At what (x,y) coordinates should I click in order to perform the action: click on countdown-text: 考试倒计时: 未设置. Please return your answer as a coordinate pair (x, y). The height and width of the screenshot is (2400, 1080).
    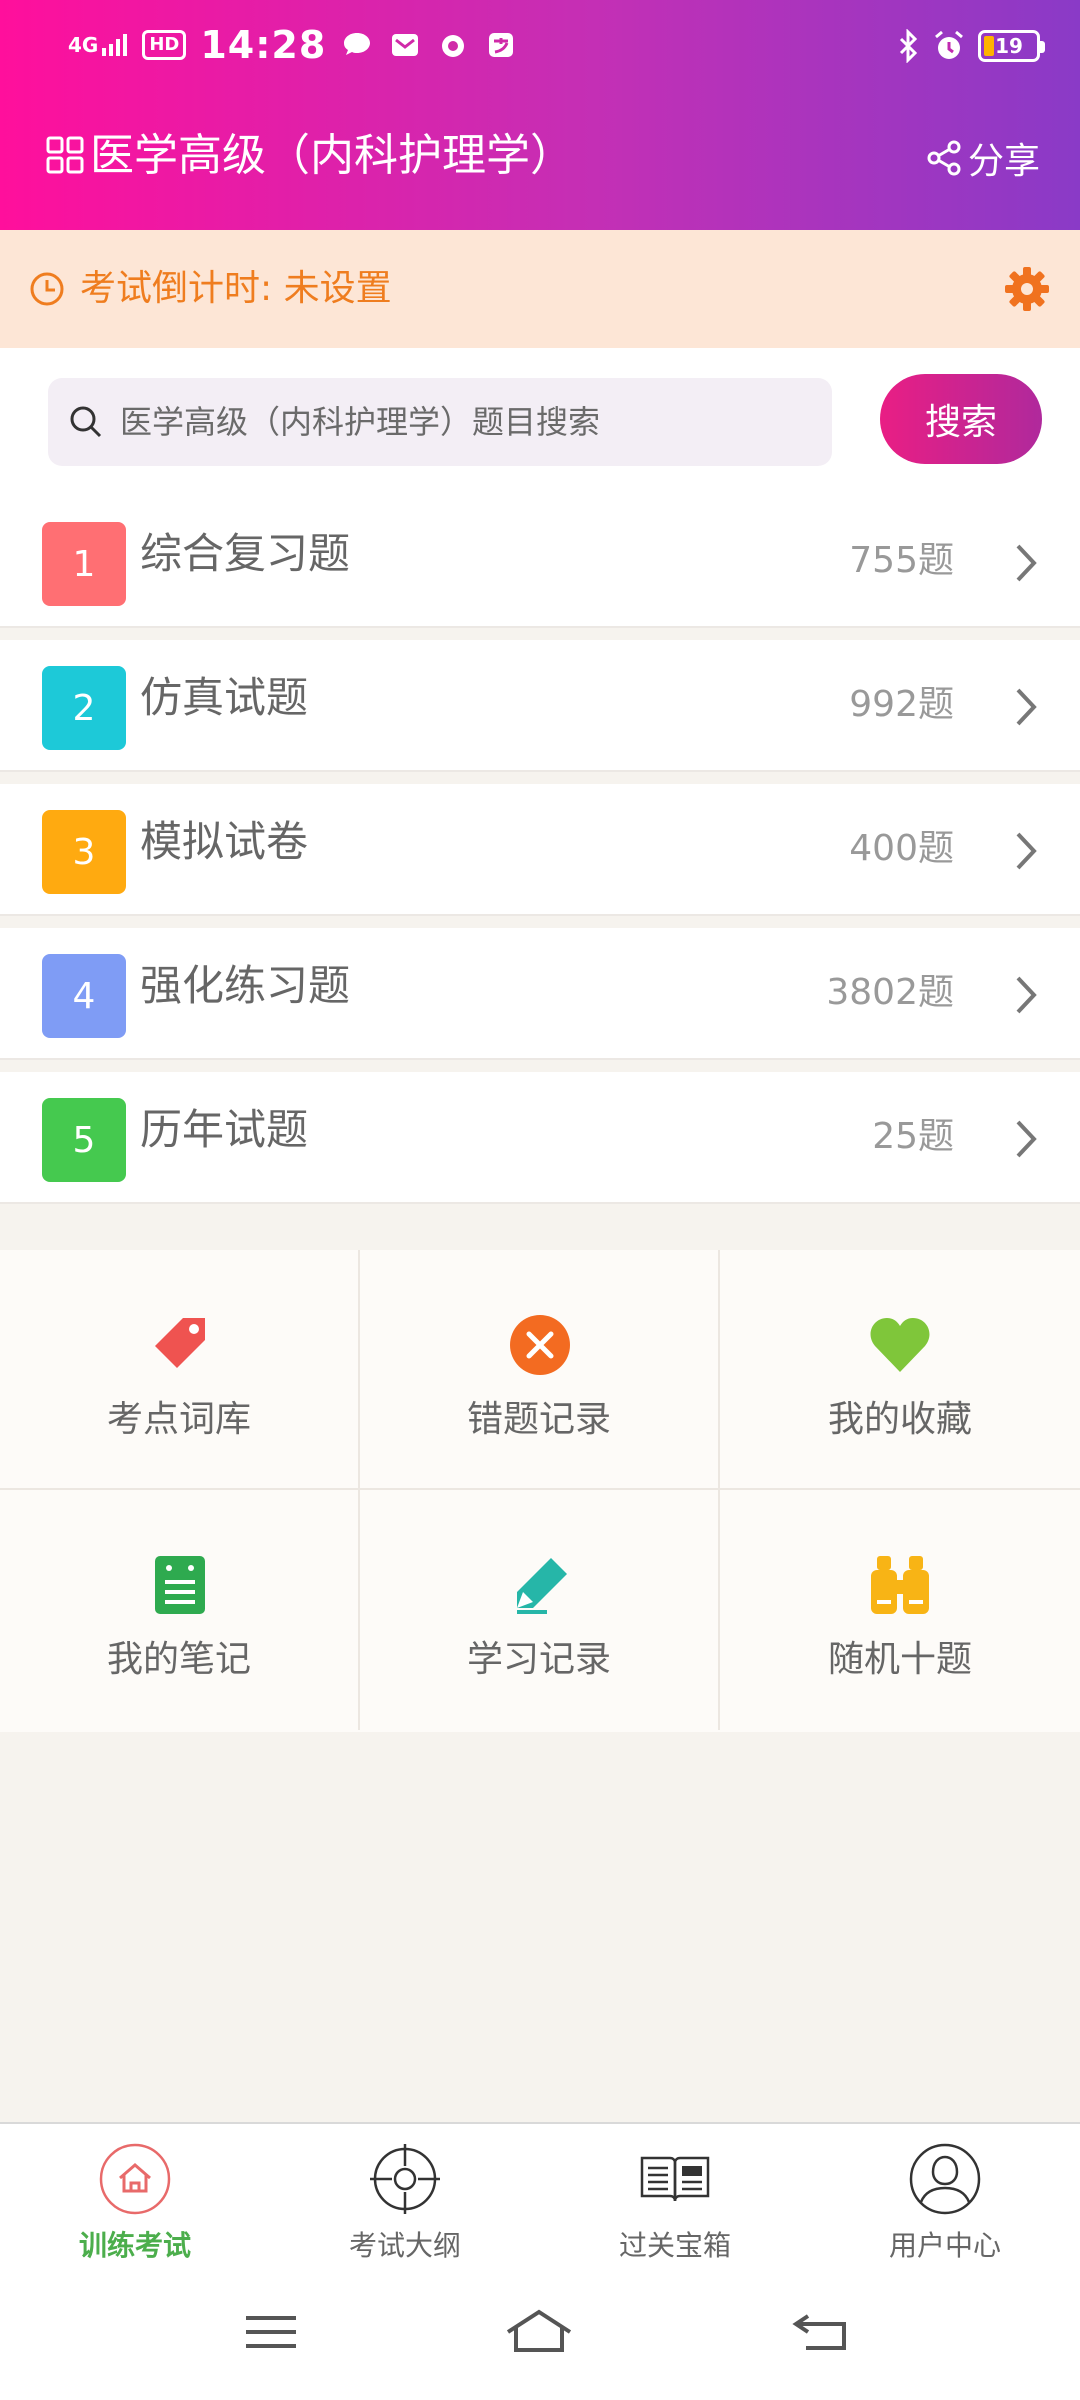
    Looking at the image, I should click on (236, 288).